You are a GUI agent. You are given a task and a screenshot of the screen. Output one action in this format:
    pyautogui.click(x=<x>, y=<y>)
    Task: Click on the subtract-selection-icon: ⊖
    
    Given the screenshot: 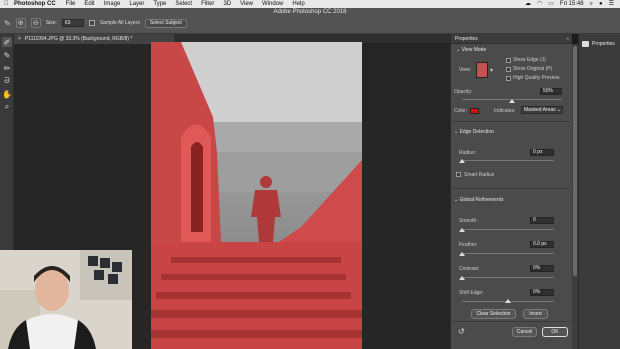 What is the action you would take?
    pyautogui.click(x=35, y=23)
    